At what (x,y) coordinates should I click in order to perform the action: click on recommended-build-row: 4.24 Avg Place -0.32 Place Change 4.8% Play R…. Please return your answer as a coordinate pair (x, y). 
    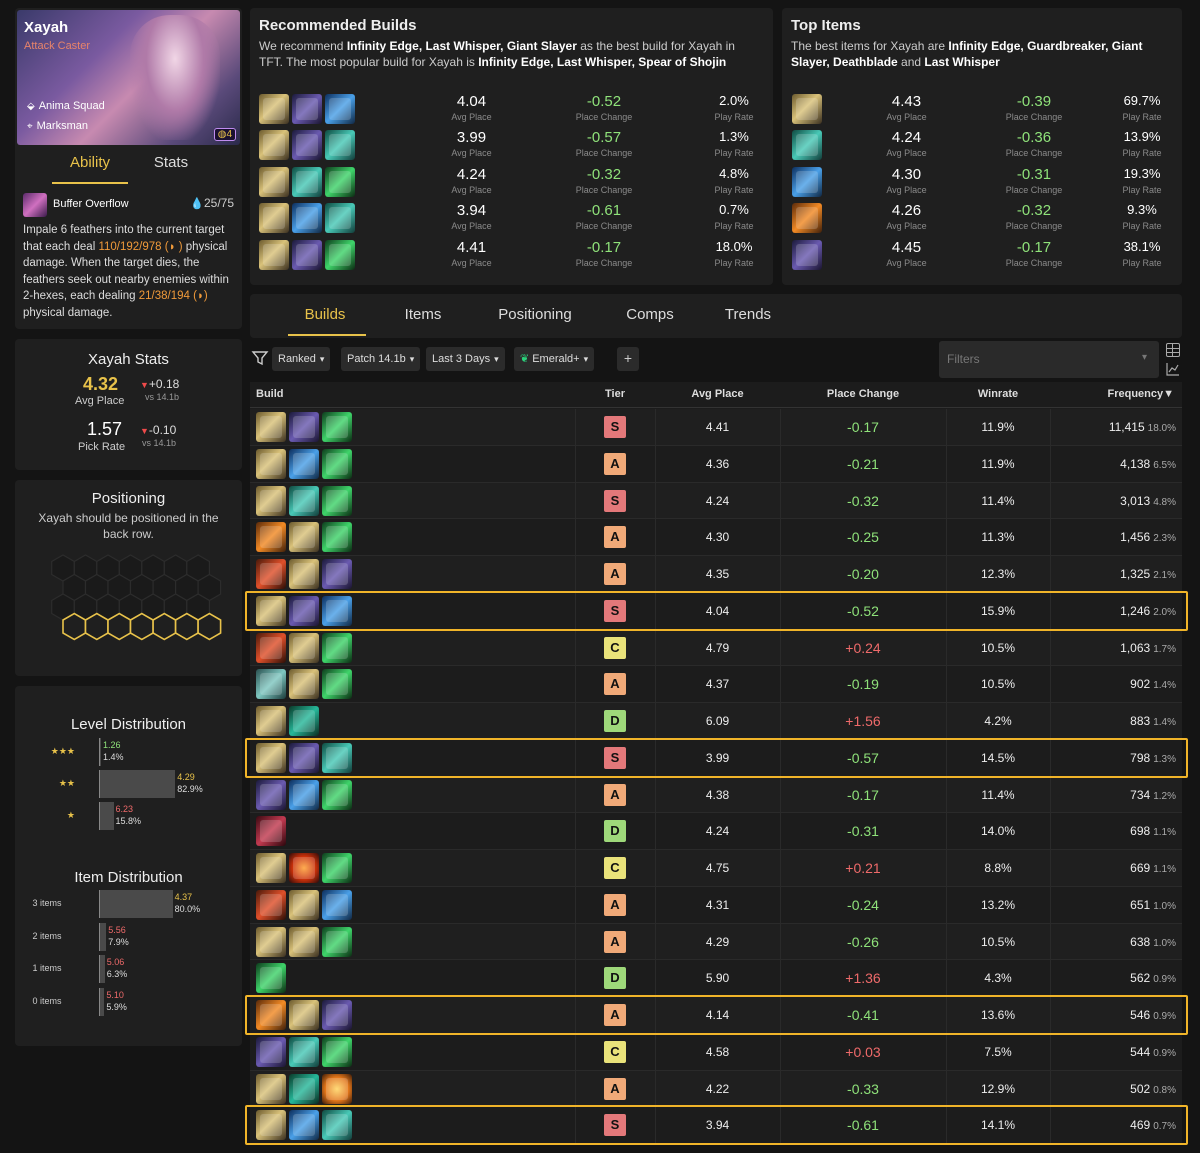
    Looking at the image, I should click on (511, 182).